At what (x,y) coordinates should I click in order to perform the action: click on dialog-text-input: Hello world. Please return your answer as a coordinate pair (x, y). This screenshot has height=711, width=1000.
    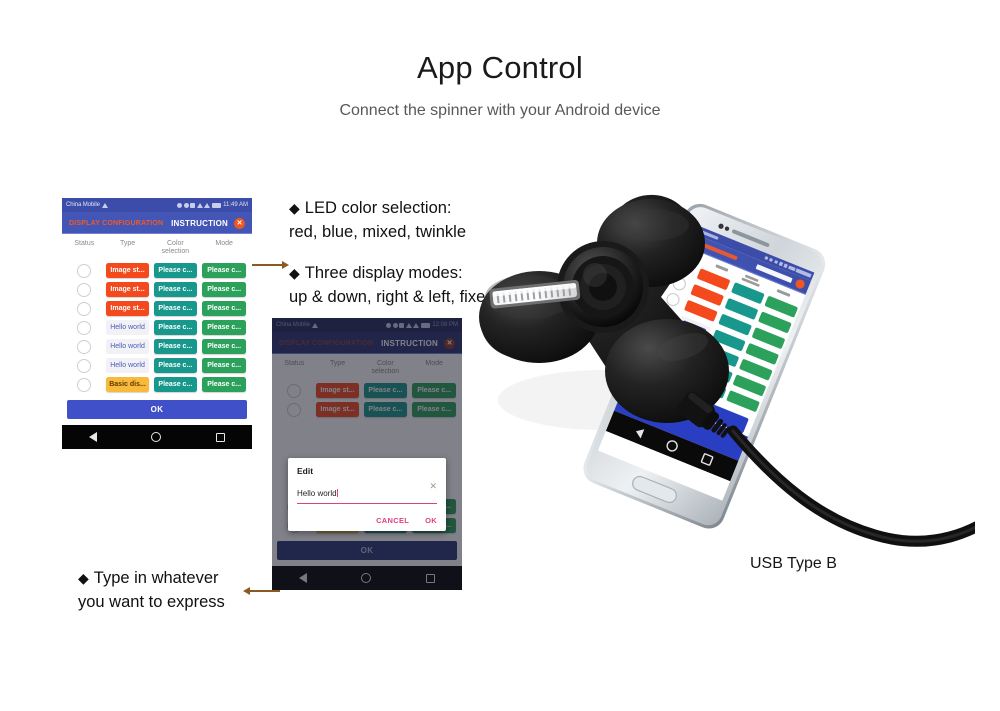
    Looking at the image, I should click on (317, 493).